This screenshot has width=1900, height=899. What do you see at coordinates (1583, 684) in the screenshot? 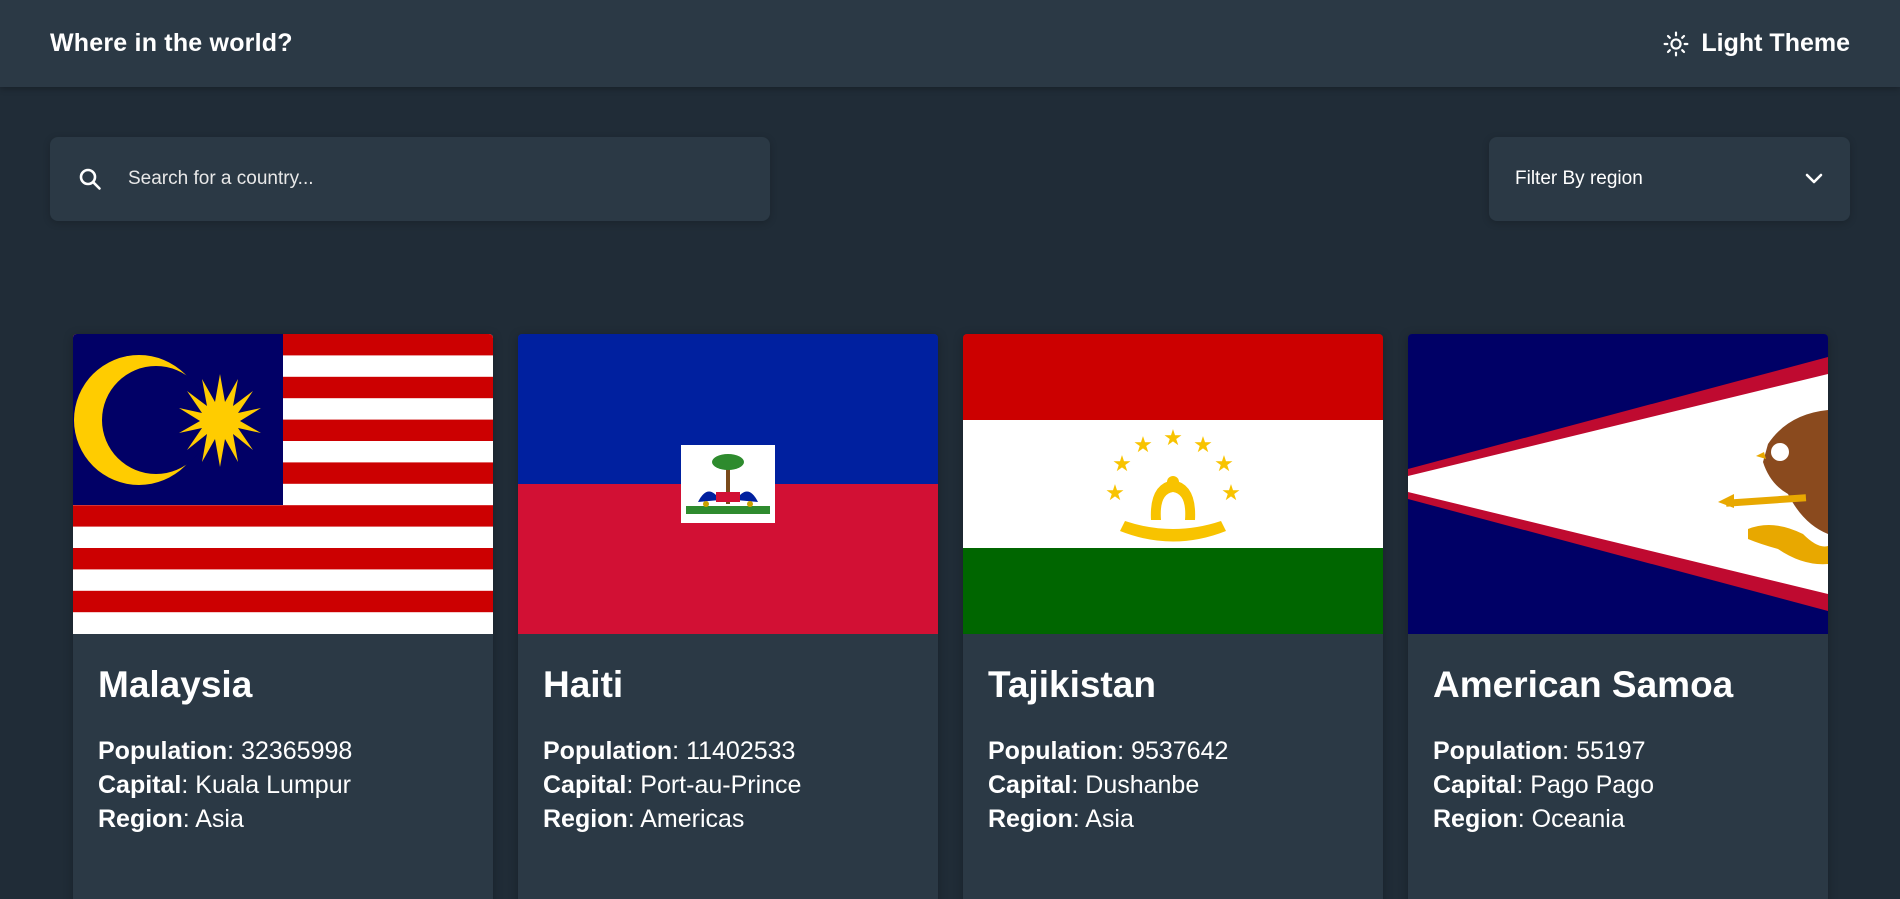
I see `country-name: American Samoa` at bounding box center [1583, 684].